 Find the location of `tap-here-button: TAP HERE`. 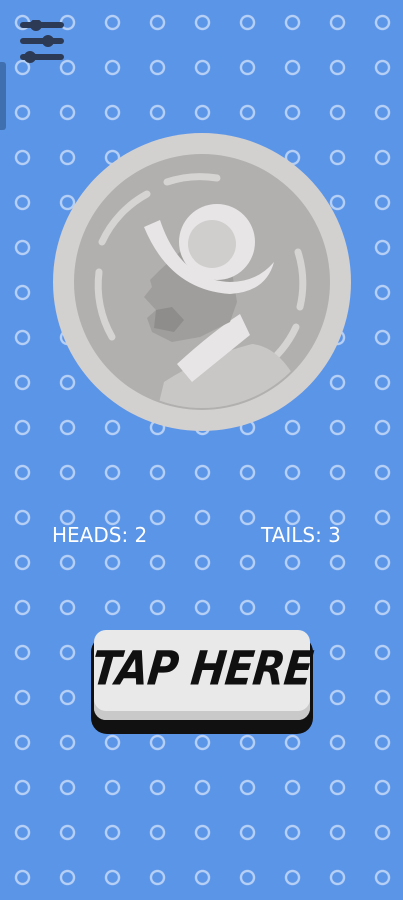

tap-here-button: TAP HERE is located at coordinates (202, 683).